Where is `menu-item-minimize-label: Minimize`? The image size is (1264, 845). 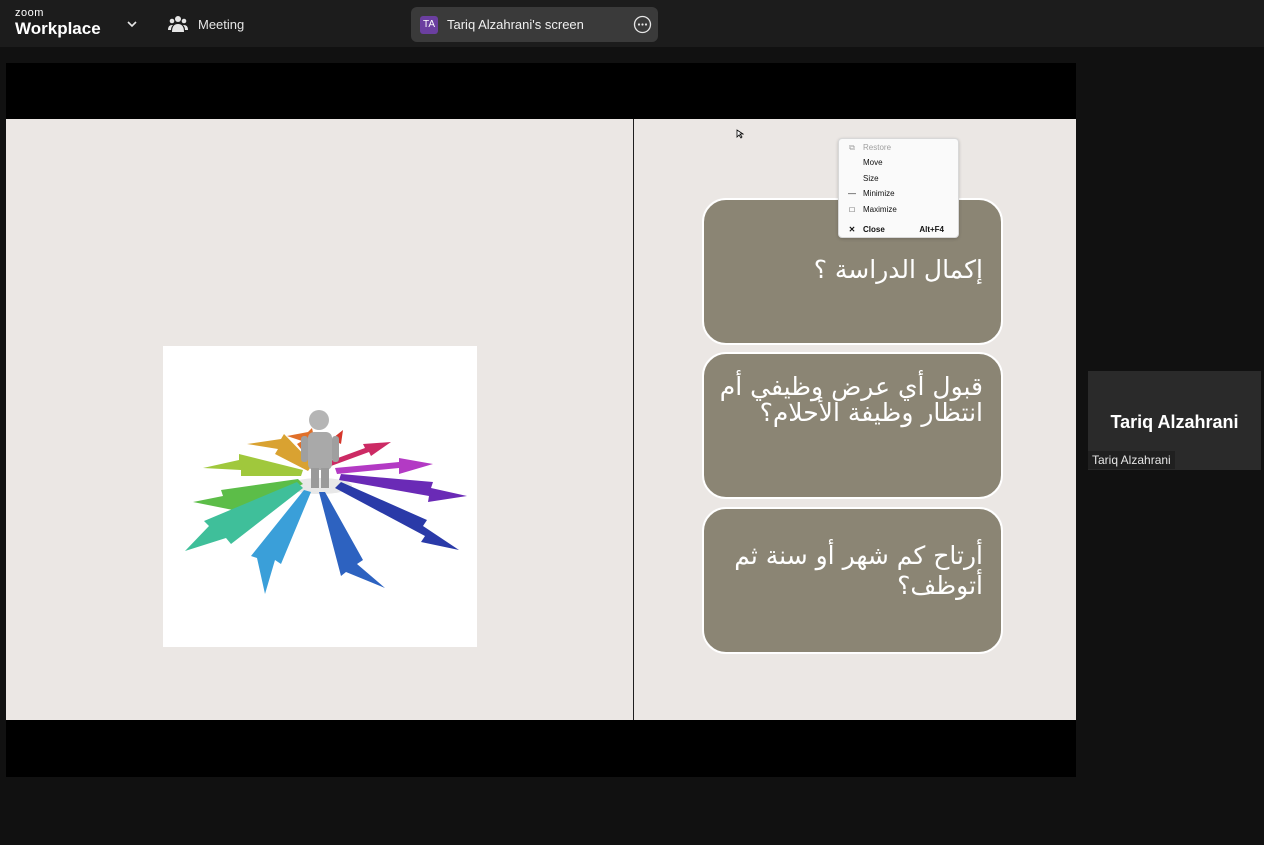 menu-item-minimize-label: Minimize is located at coordinates (879, 193).